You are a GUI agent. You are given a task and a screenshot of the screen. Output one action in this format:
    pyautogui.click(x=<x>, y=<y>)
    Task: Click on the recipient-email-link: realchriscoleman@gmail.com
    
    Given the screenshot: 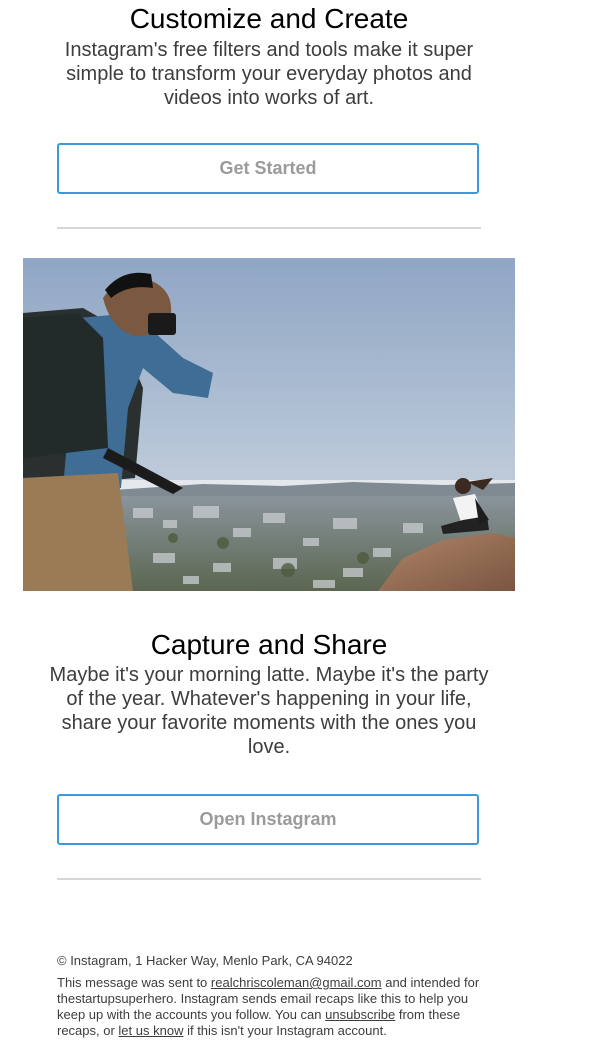 What is the action you would take?
    pyautogui.click(x=296, y=982)
    